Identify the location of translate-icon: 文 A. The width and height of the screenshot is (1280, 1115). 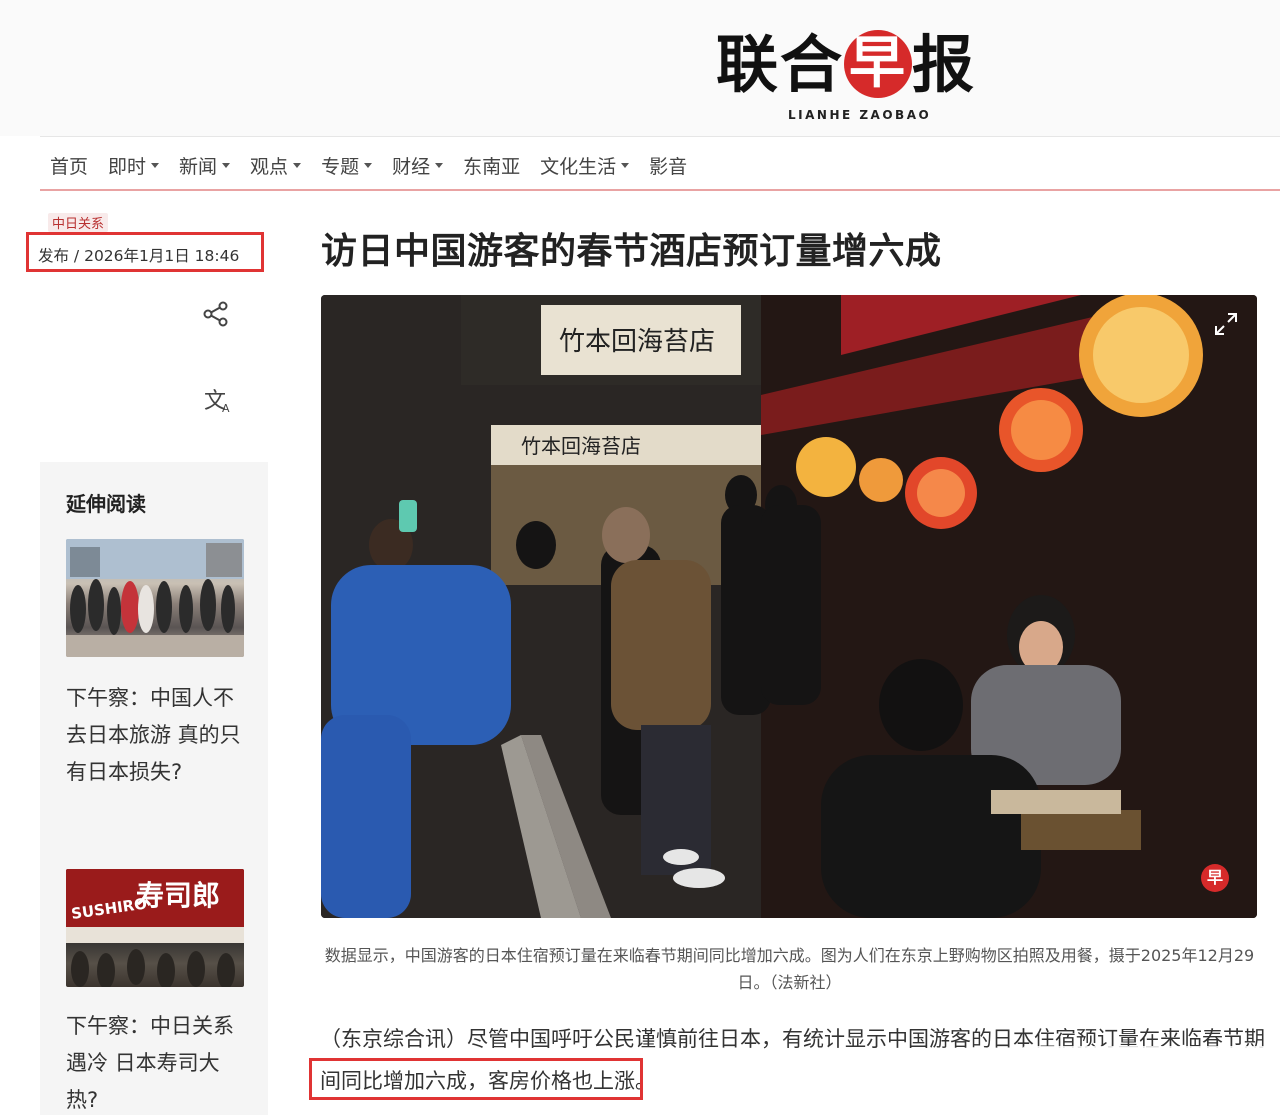
(217, 400).